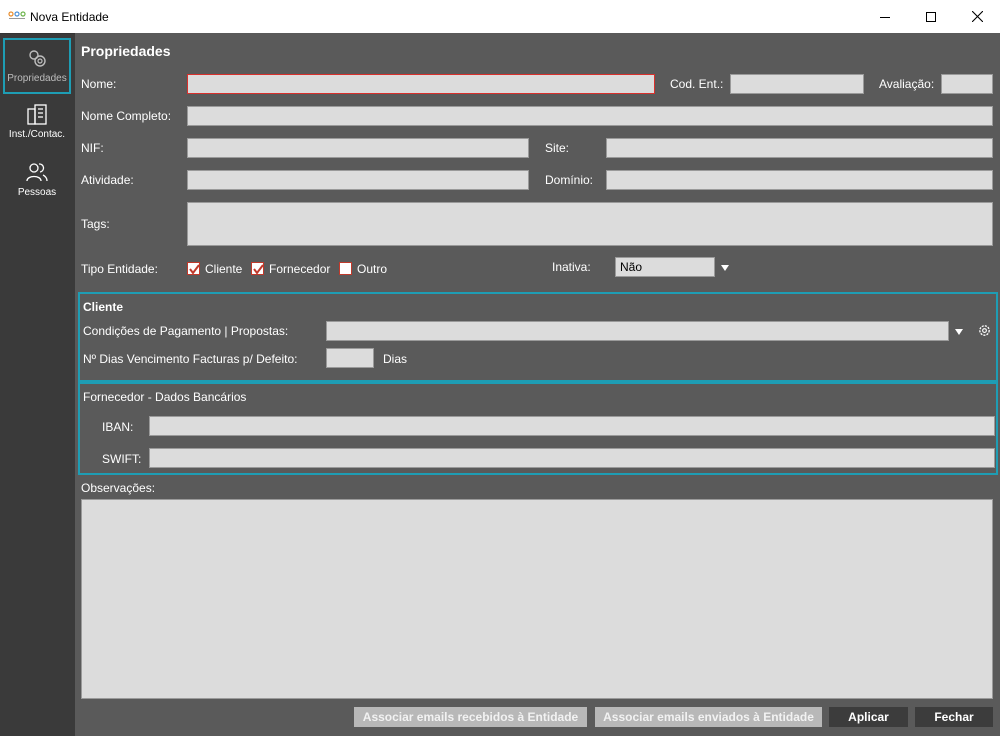 The image size is (1000, 736). Describe the element at coordinates (37, 172) in the screenshot. I see `people-icon` at that location.